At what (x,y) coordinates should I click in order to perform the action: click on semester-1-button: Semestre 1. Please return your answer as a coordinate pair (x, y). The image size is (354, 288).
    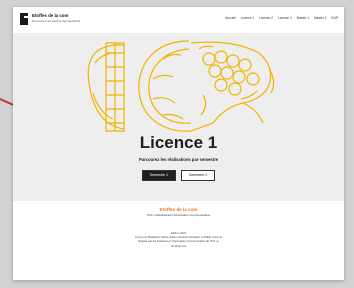
    Looking at the image, I should click on (158, 175).